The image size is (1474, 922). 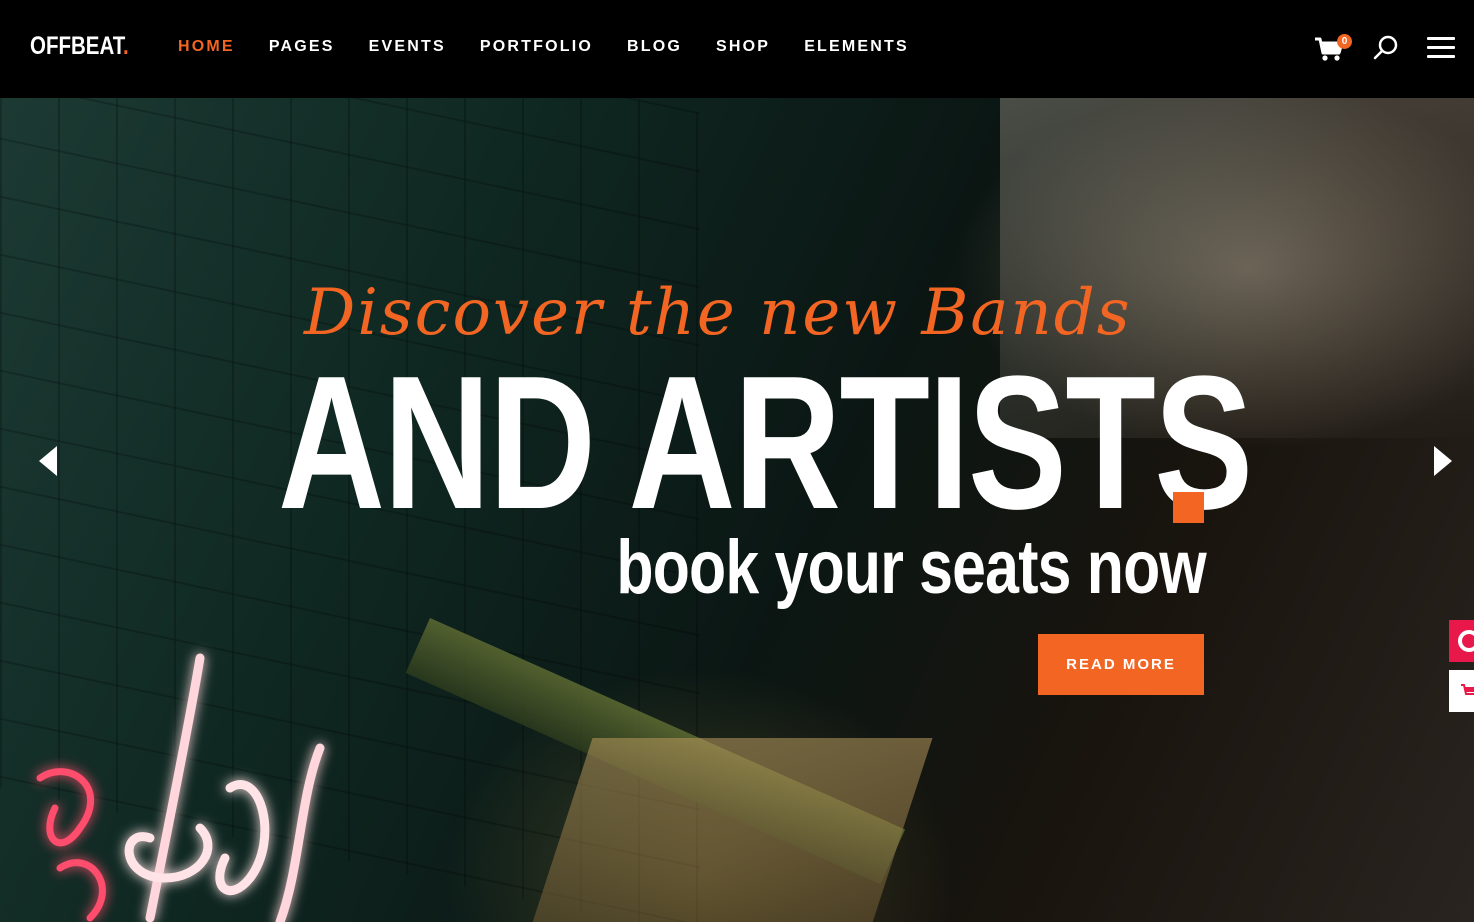 What do you see at coordinates (1467, 689) in the screenshot?
I see `cart-small-icon` at bounding box center [1467, 689].